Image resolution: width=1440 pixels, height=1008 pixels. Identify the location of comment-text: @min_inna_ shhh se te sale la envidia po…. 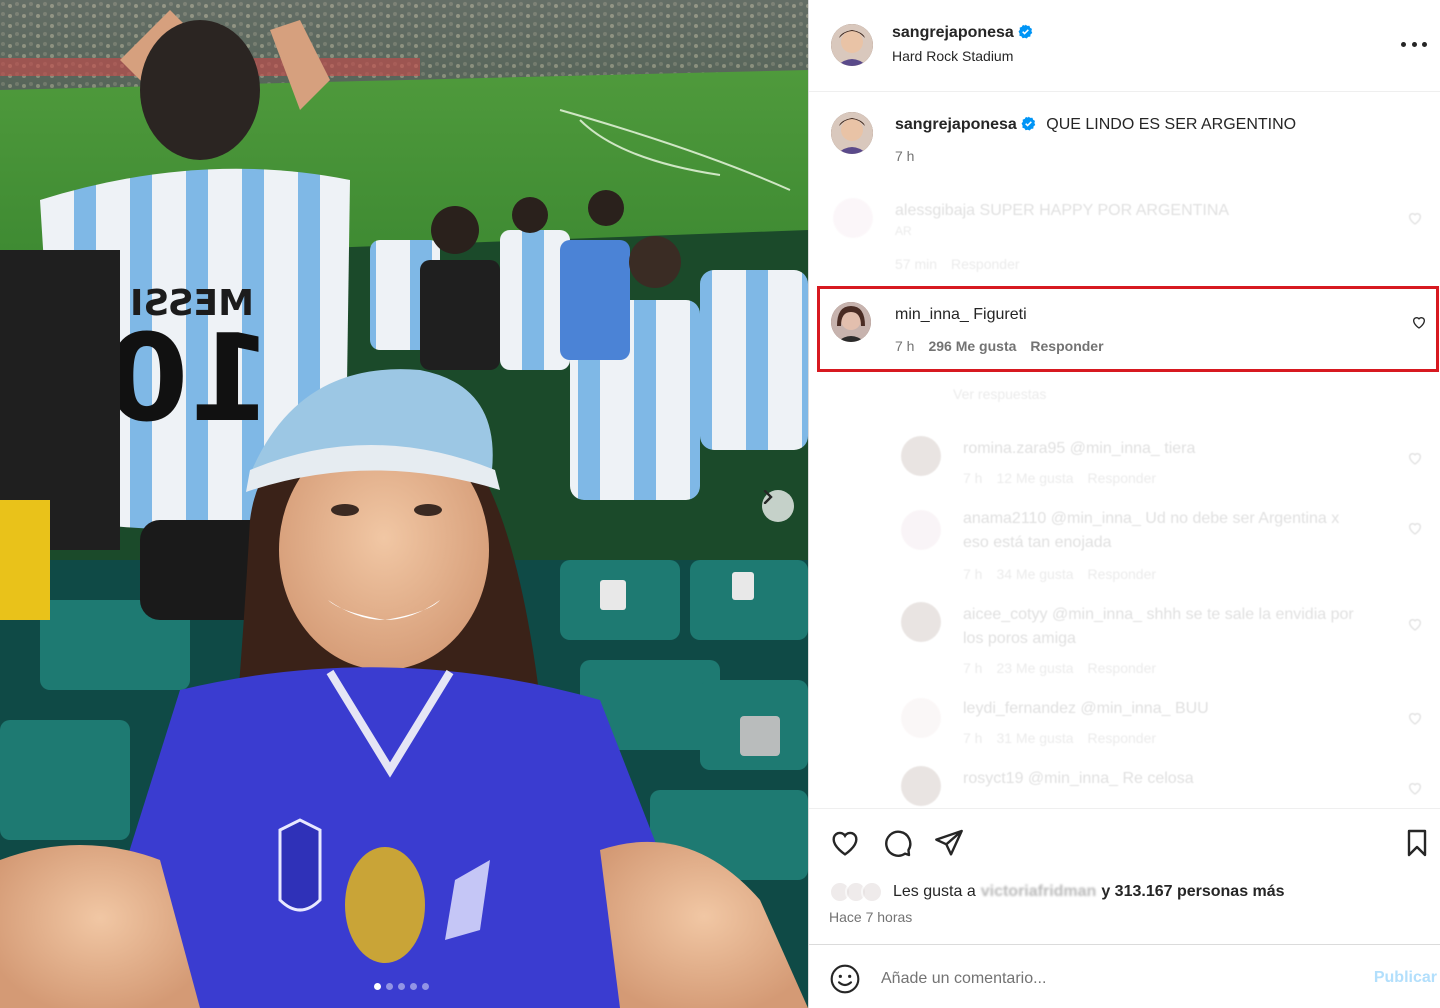
(1202, 614).